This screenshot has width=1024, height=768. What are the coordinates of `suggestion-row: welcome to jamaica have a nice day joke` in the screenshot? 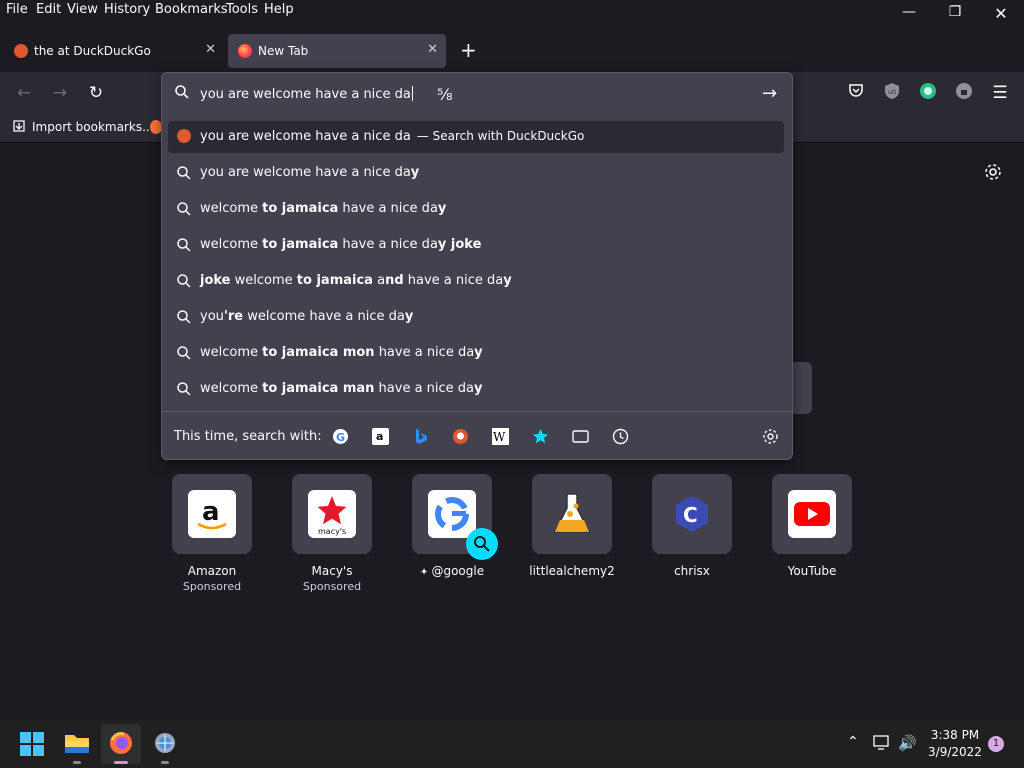 It's located at (476, 245).